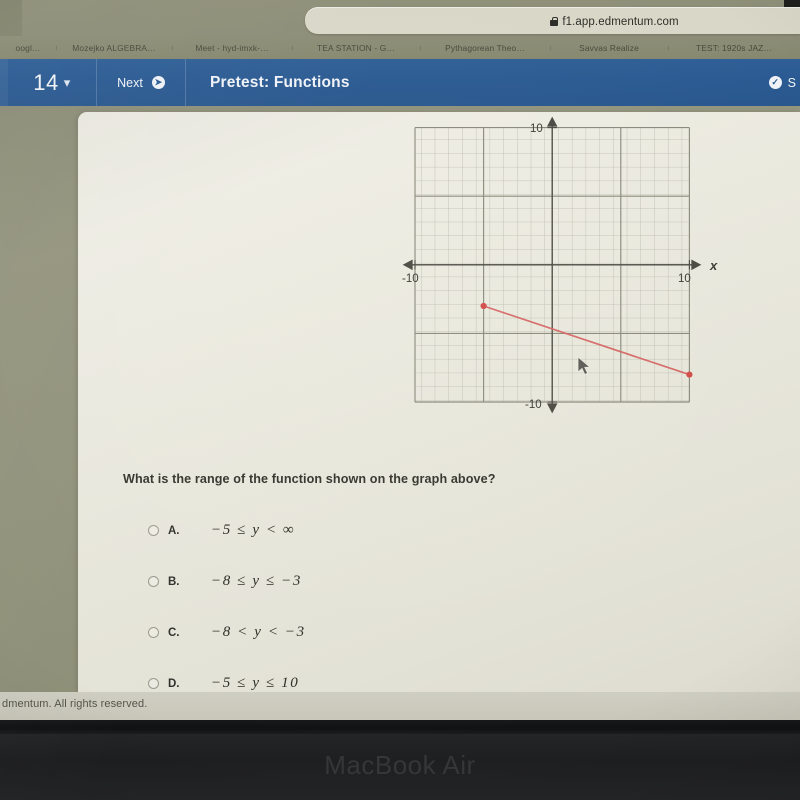 This screenshot has width=800, height=800. I want to click on answer-option-b: B. −8 ≤ y ≤ −3, so click(358, 581).